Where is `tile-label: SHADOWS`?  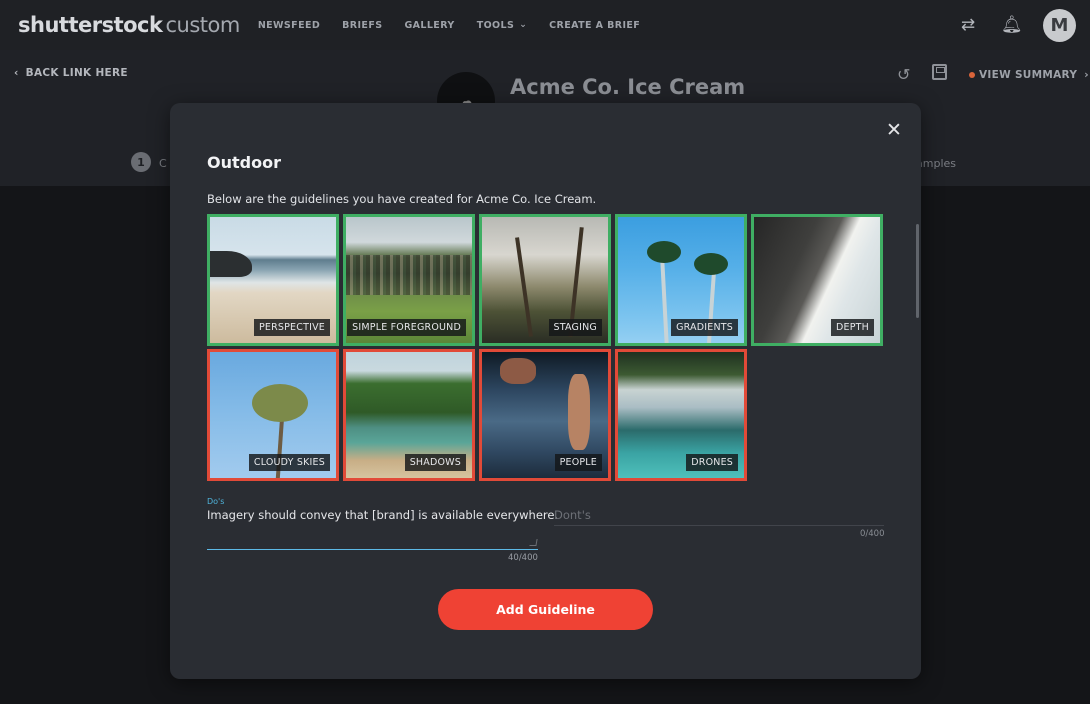
tile-label: SHADOWS is located at coordinates (435, 462).